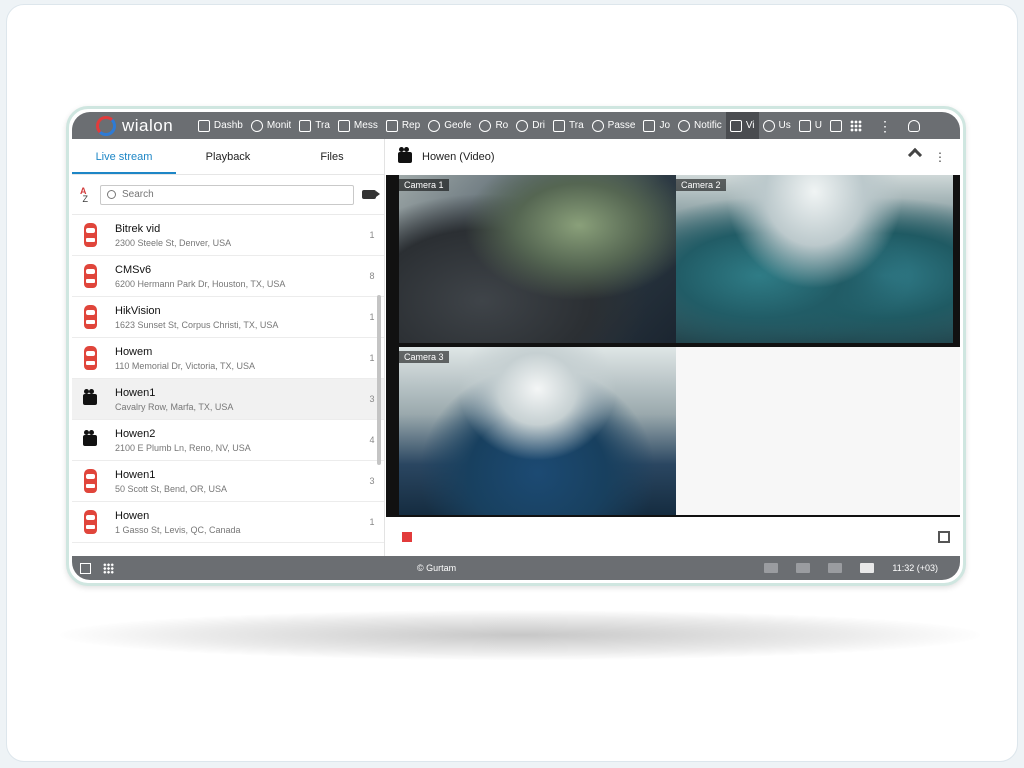  I want to click on list-scrollbar, so click(379, 380).